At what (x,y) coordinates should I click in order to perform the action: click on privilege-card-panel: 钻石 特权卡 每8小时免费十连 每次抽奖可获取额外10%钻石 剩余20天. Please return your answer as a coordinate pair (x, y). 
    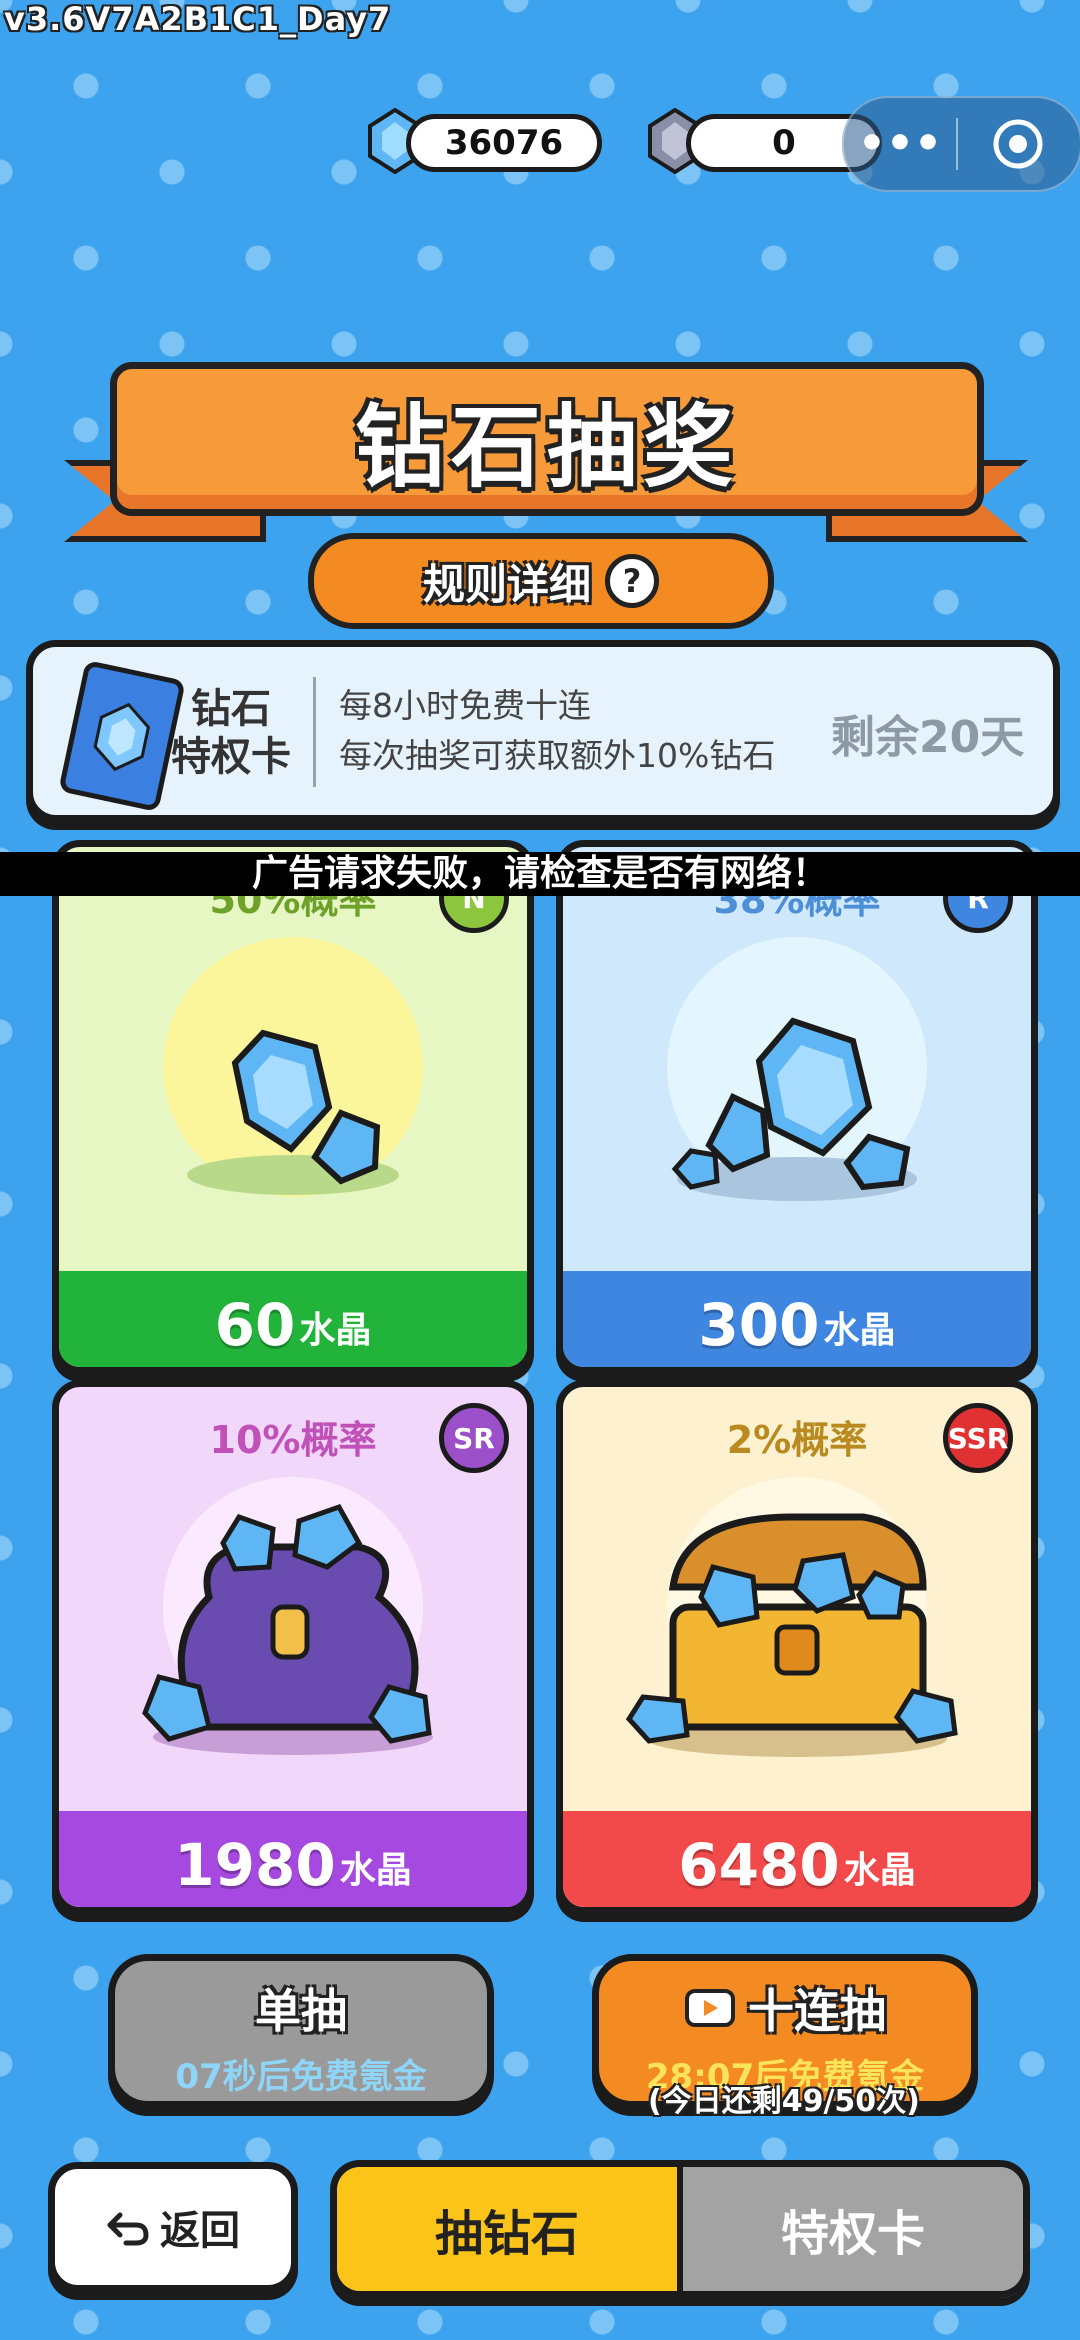
    Looking at the image, I should click on (543, 731).